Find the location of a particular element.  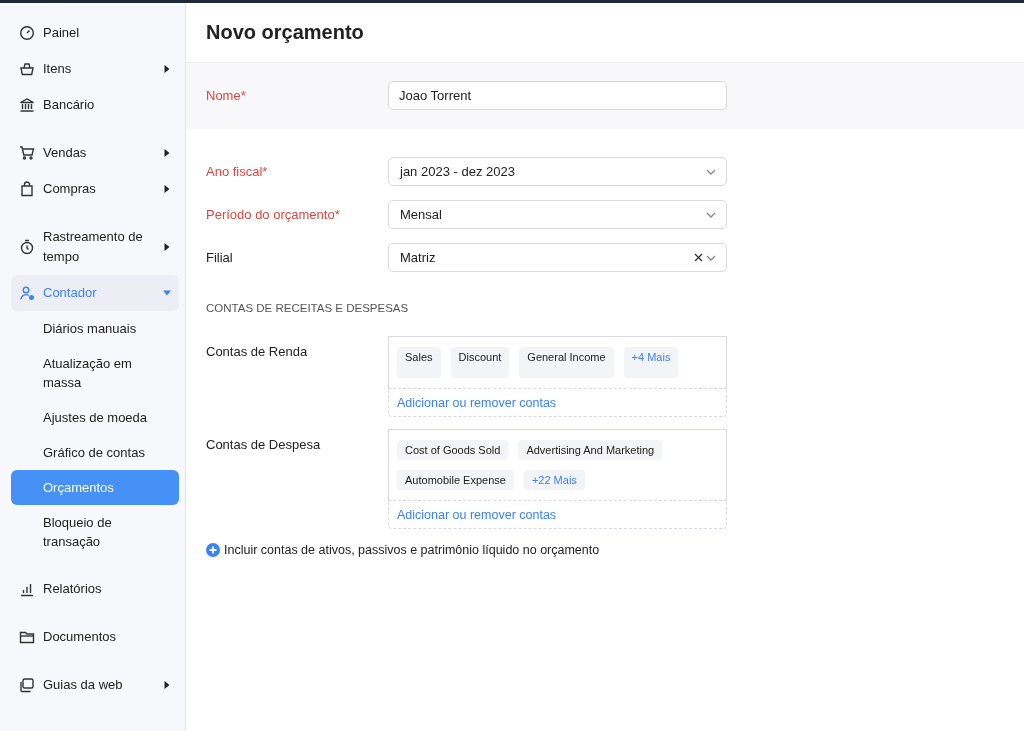

bar-chart-icon is located at coordinates (27, 589).